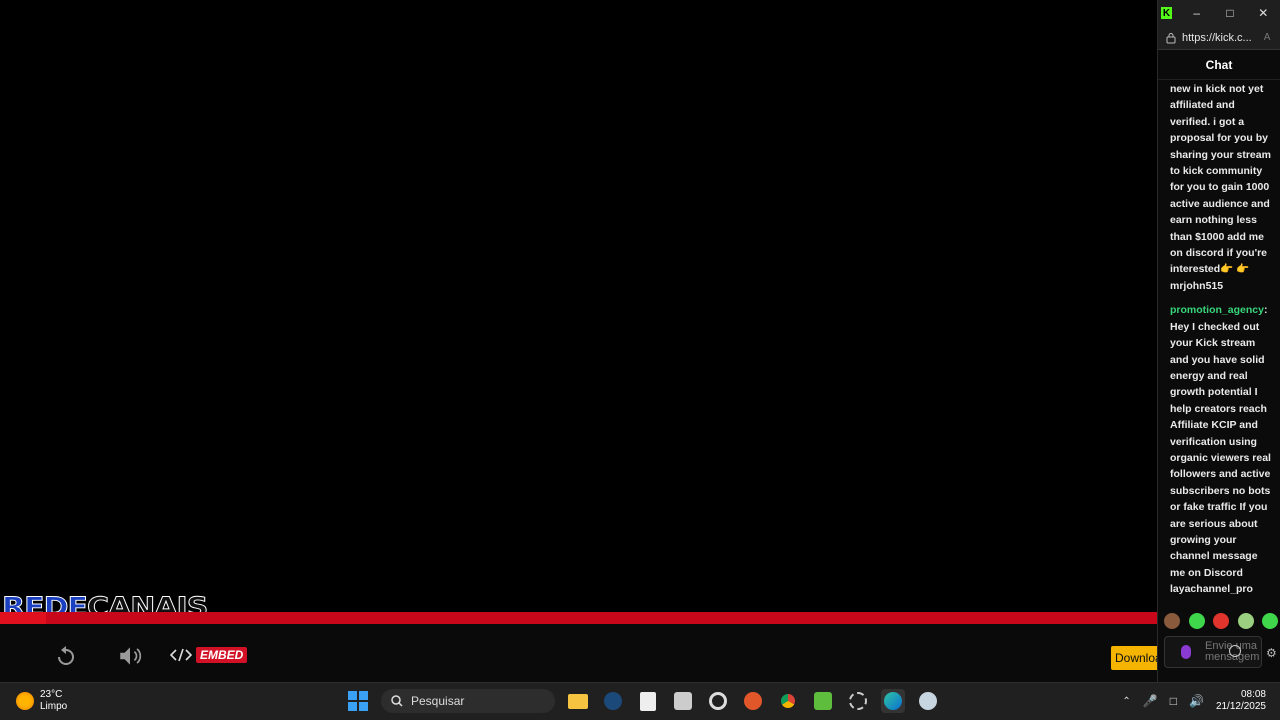  Describe the element at coordinates (683, 701) in the screenshot. I see `spider-app-icon` at that location.